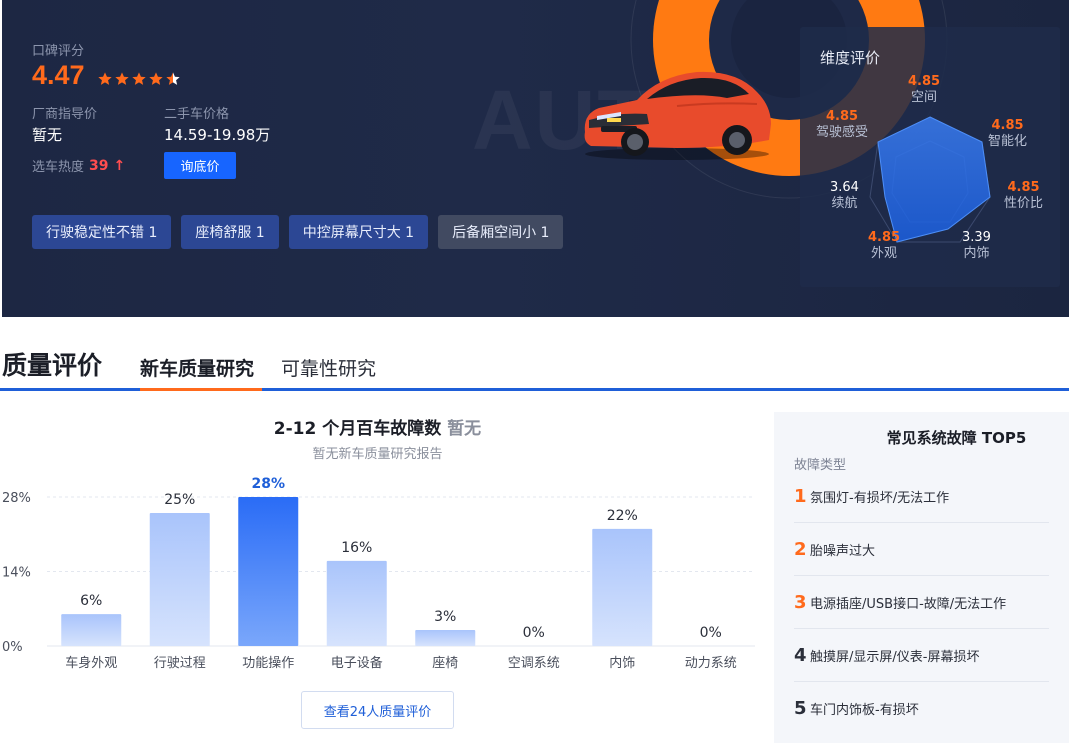 This screenshot has width=1069, height=743. What do you see at coordinates (844, 187) in the screenshot?
I see `dim-score: 3.64` at bounding box center [844, 187].